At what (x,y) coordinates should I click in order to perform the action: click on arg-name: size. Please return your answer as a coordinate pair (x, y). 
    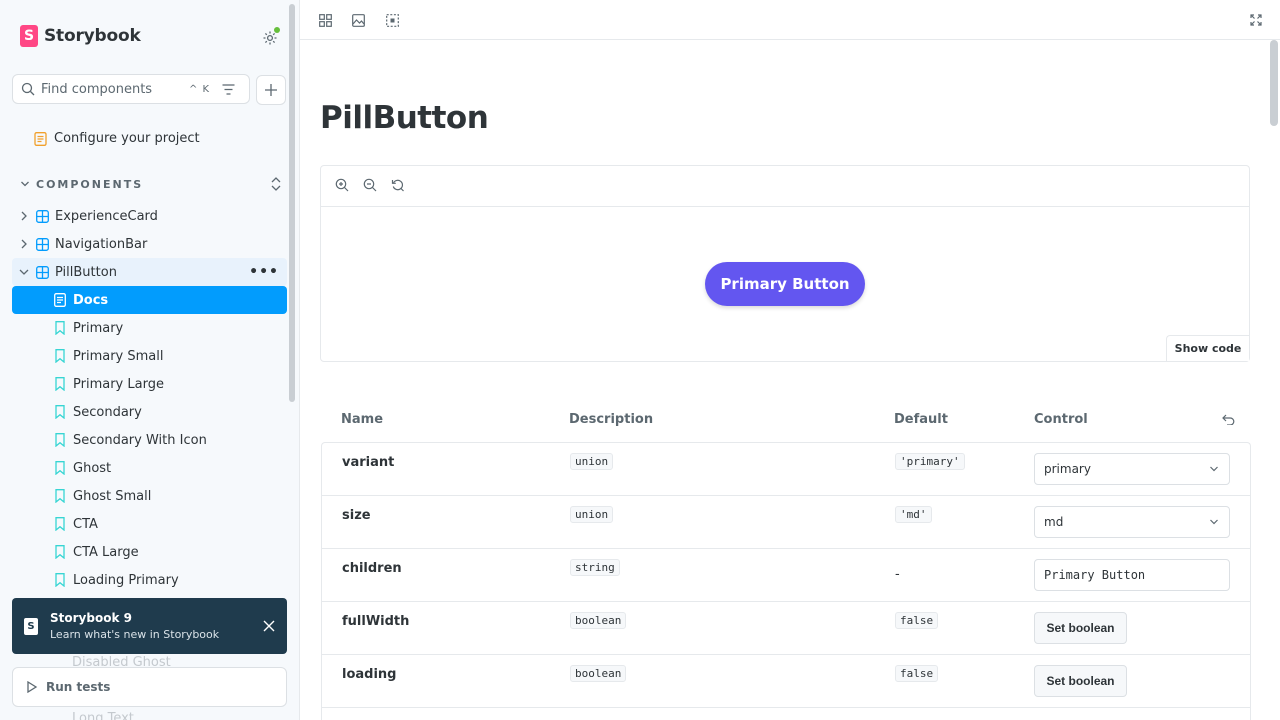
    Looking at the image, I should click on (356, 515).